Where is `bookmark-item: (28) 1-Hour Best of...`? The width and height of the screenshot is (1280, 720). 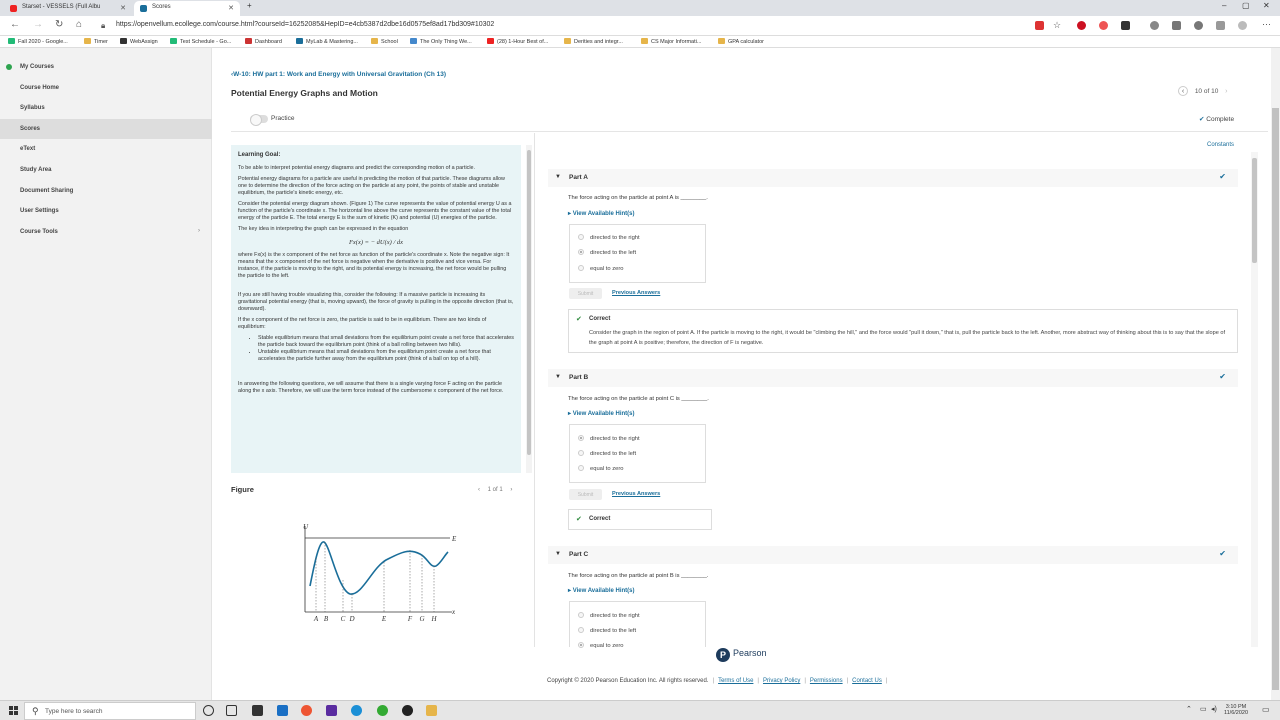
bookmark-item: (28) 1-Hour Best of... is located at coordinates (517, 41).